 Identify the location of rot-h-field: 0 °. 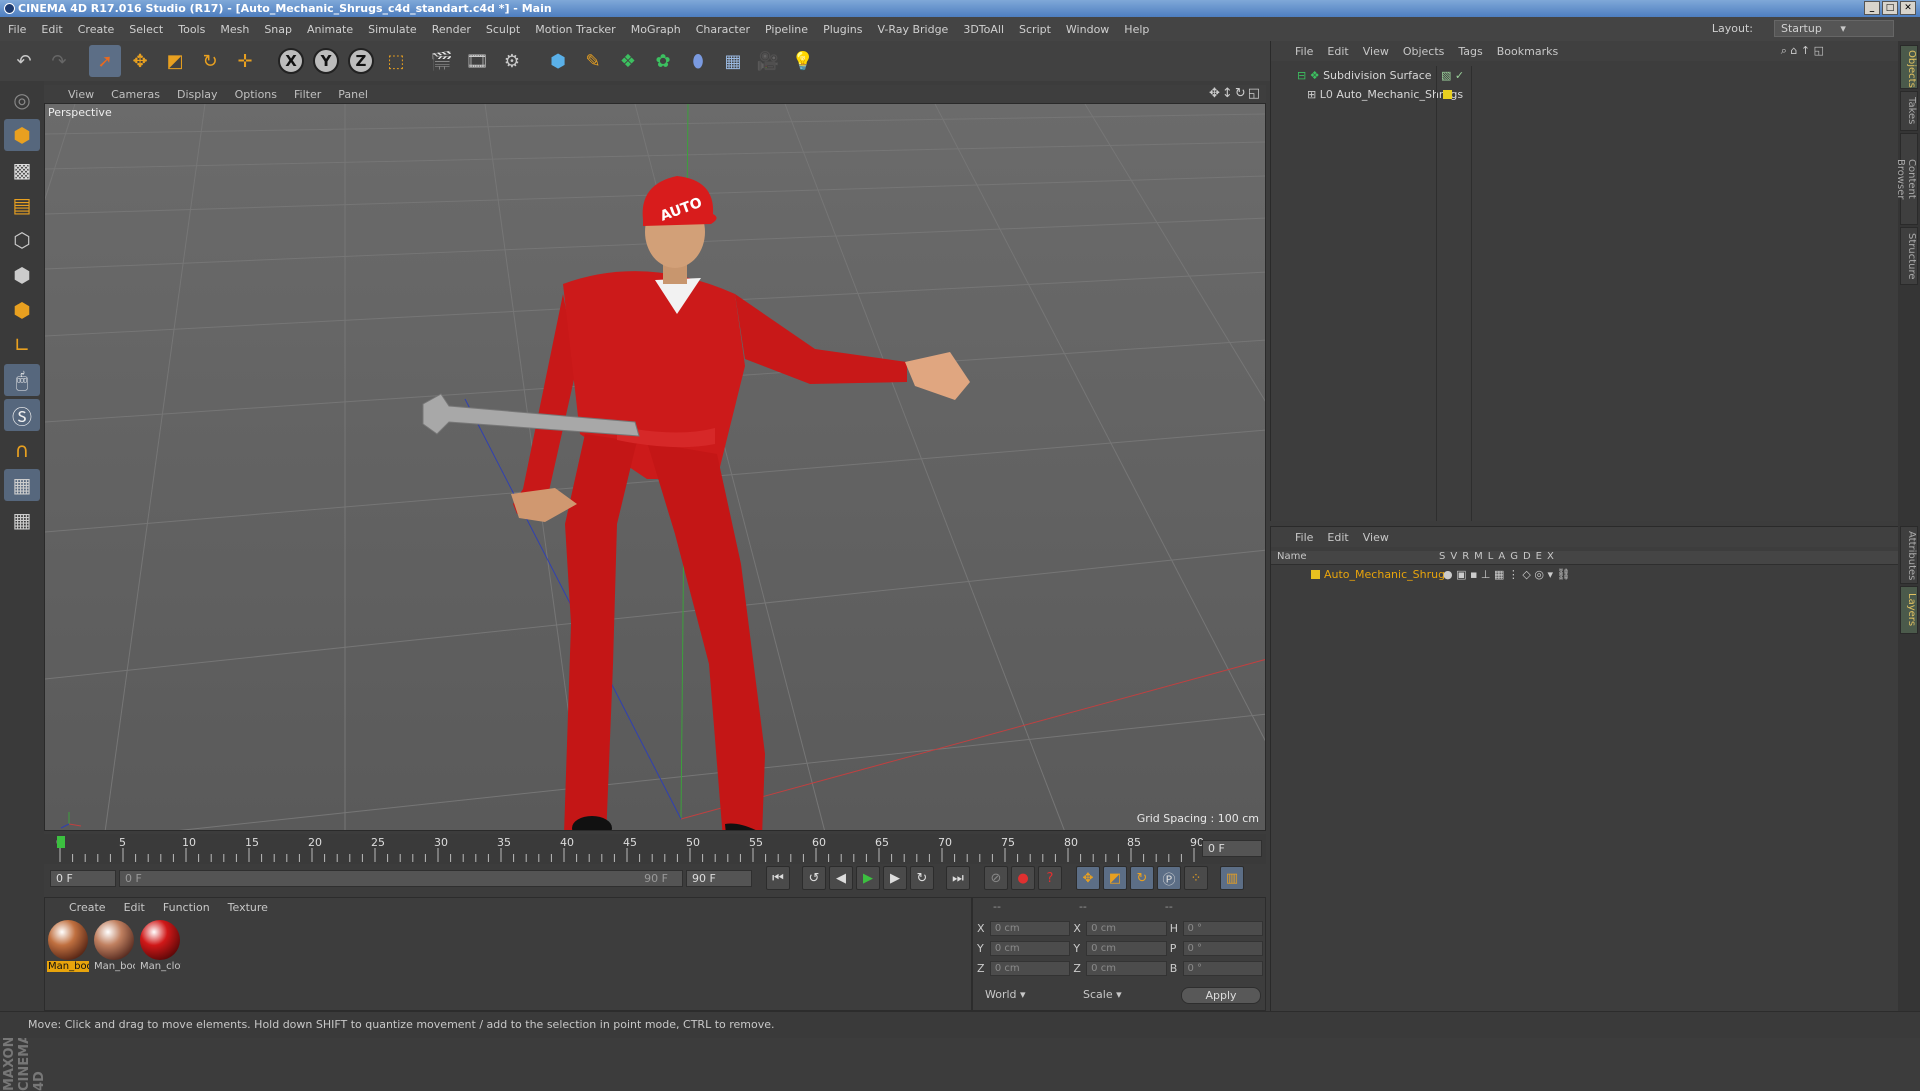
(1223, 928).